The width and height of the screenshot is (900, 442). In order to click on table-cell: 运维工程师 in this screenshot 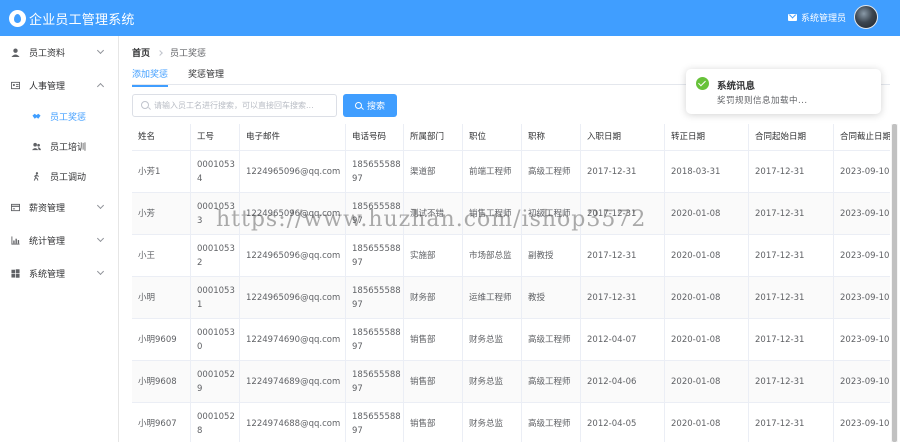, I will do `click(492, 297)`.